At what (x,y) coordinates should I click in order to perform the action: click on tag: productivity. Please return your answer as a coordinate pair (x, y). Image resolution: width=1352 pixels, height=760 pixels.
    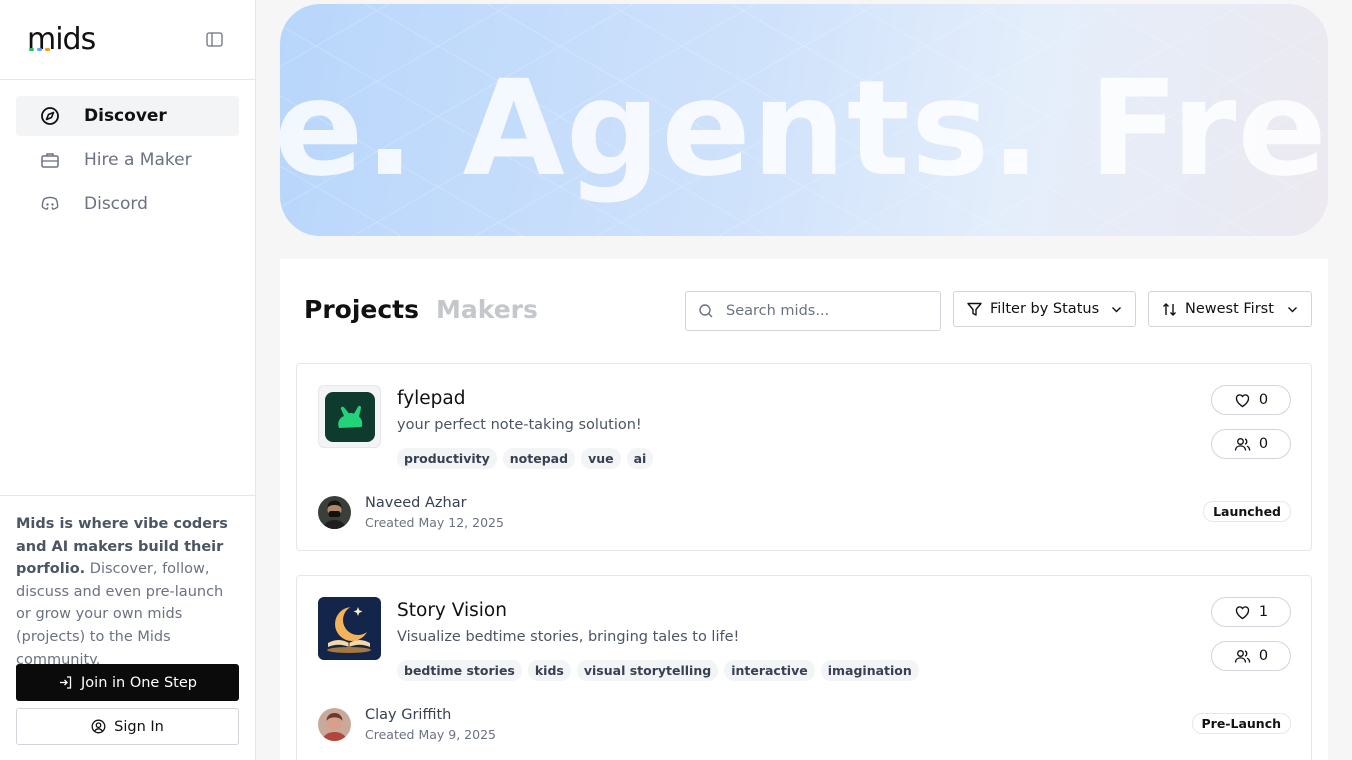
    Looking at the image, I should click on (447, 458).